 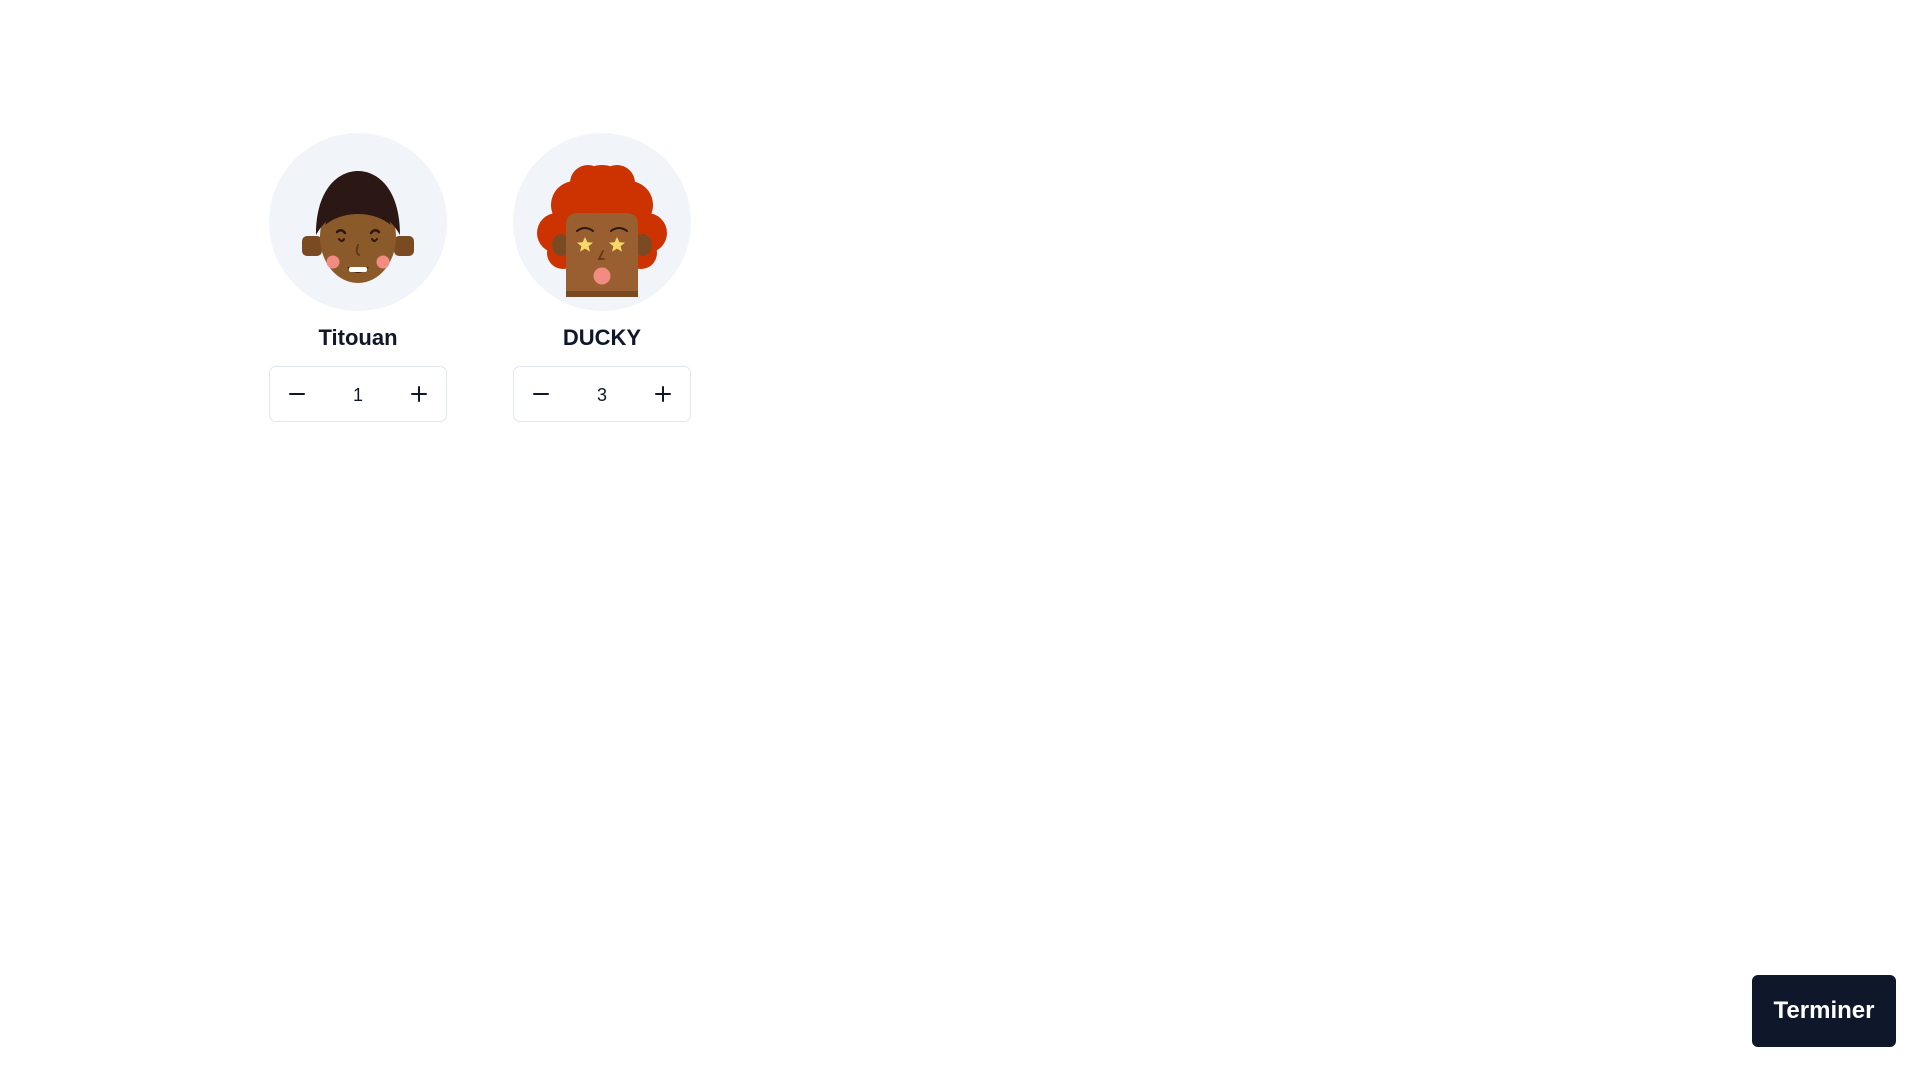 What do you see at coordinates (602, 337) in the screenshot?
I see `player-name: DUCKY` at bounding box center [602, 337].